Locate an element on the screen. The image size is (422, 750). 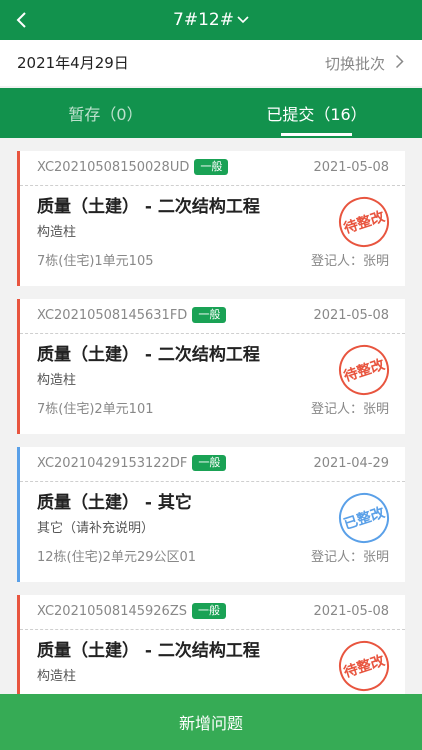
switch-batch-button: 切换批次 is located at coordinates (364, 63).